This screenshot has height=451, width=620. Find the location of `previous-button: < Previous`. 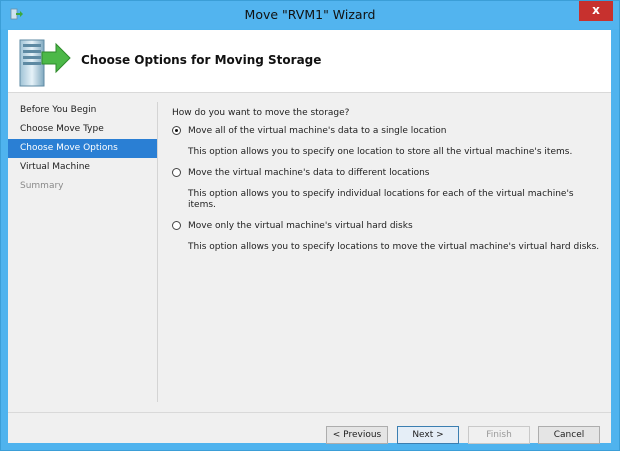

previous-button: < Previous is located at coordinates (357, 435).